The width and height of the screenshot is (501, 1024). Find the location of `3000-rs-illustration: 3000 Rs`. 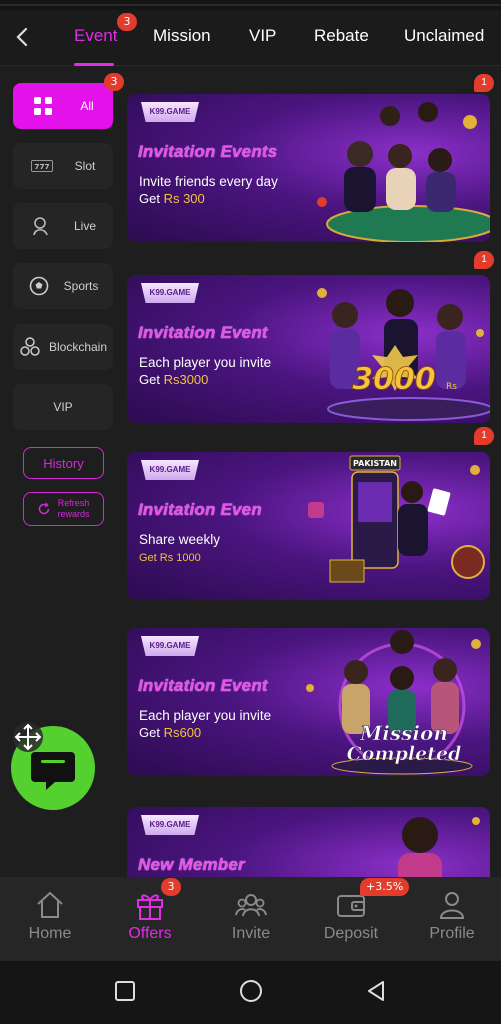

3000-rs-illustration: 3000 Rs is located at coordinates (403, 354).